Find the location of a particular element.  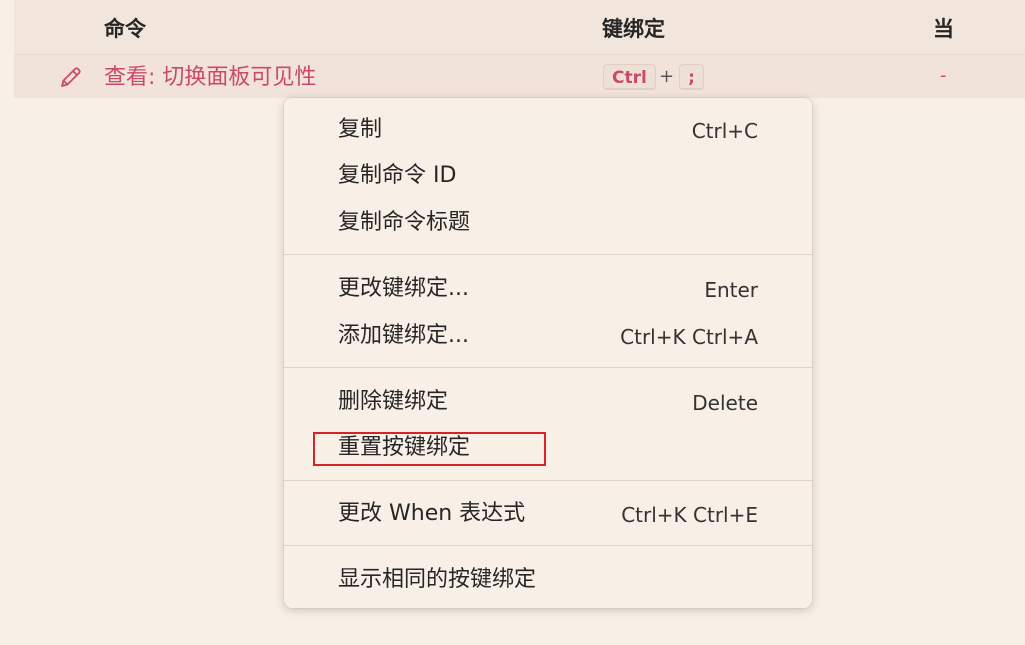

menu-item-label: 重置按键绑定 is located at coordinates (404, 447).